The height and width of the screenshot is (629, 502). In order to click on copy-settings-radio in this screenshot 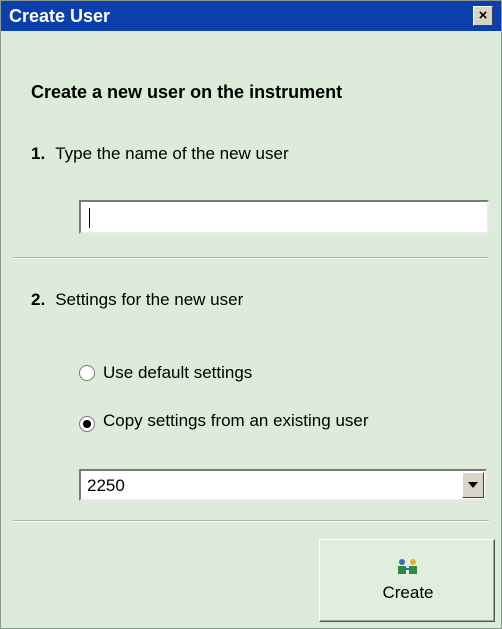, I will do `click(87, 424)`.